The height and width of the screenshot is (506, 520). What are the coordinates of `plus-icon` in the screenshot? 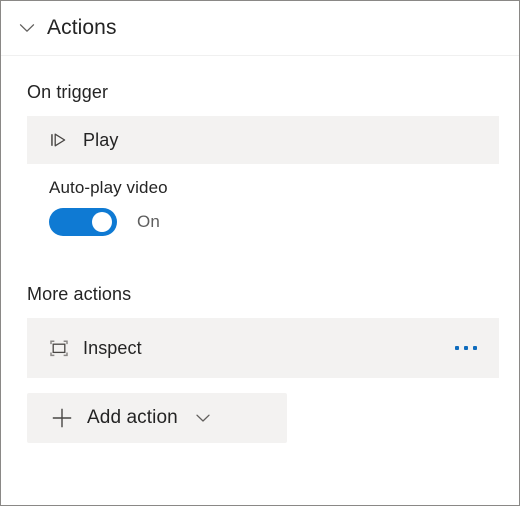 It's located at (62, 418).